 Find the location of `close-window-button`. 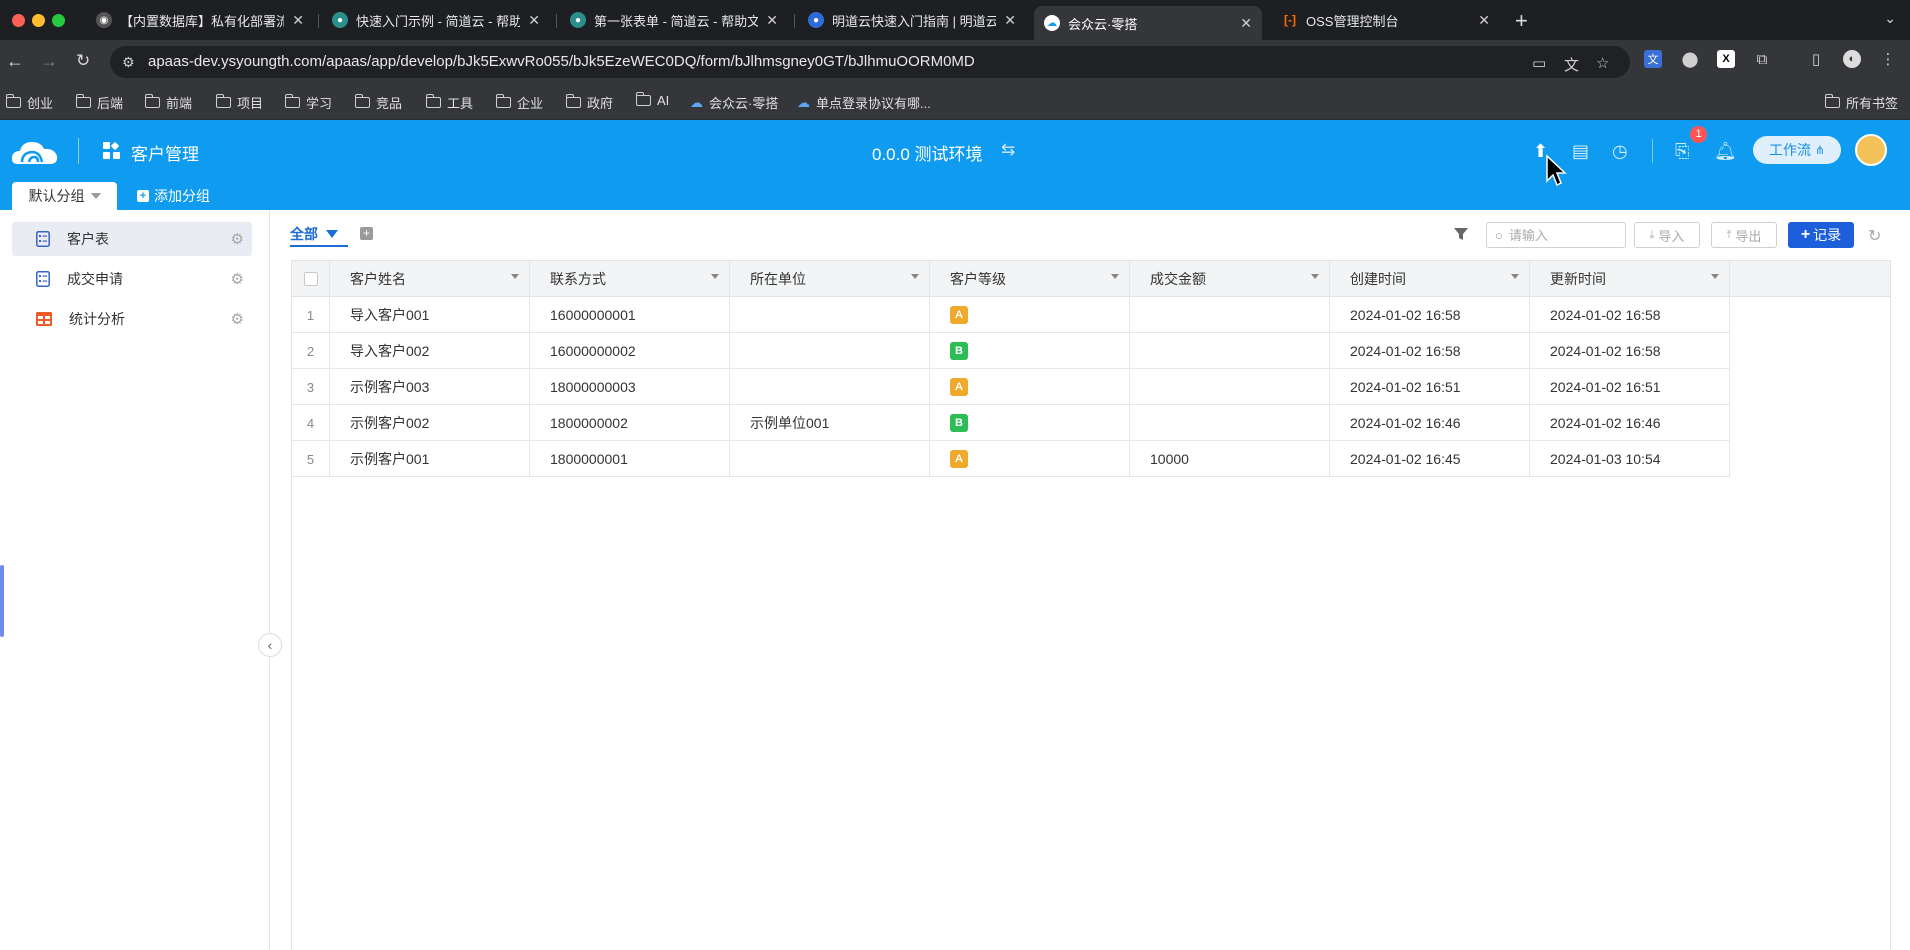

close-window-button is located at coordinates (18, 20).